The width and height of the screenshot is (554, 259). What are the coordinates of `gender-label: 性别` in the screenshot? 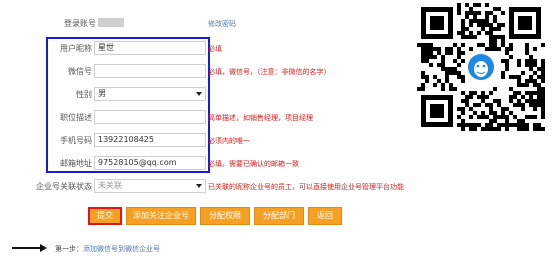 It's located at (84, 94).